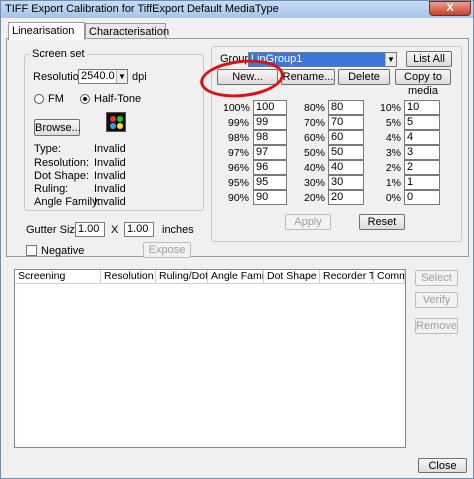 The image size is (474, 479). What do you see at coordinates (67, 202) in the screenshot?
I see `info-label-angle-family: Angle Family:` at bounding box center [67, 202].